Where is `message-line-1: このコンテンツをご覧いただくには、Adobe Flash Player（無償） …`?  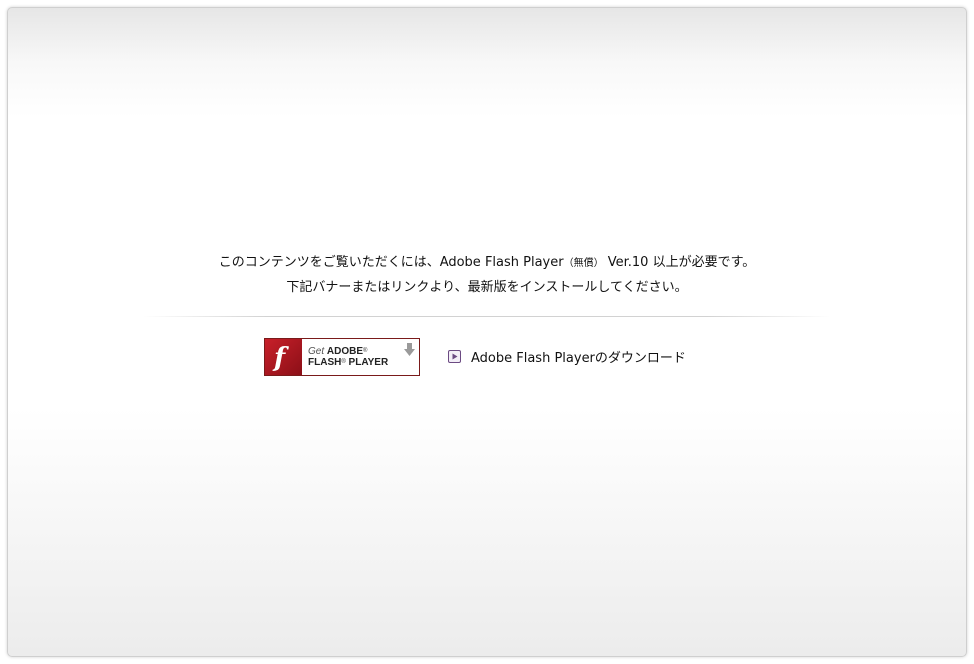
message-line-1: このコンテンツをご覧いただくには、Adobe Flash Player（無償） … is located at coordinates (487, 263).